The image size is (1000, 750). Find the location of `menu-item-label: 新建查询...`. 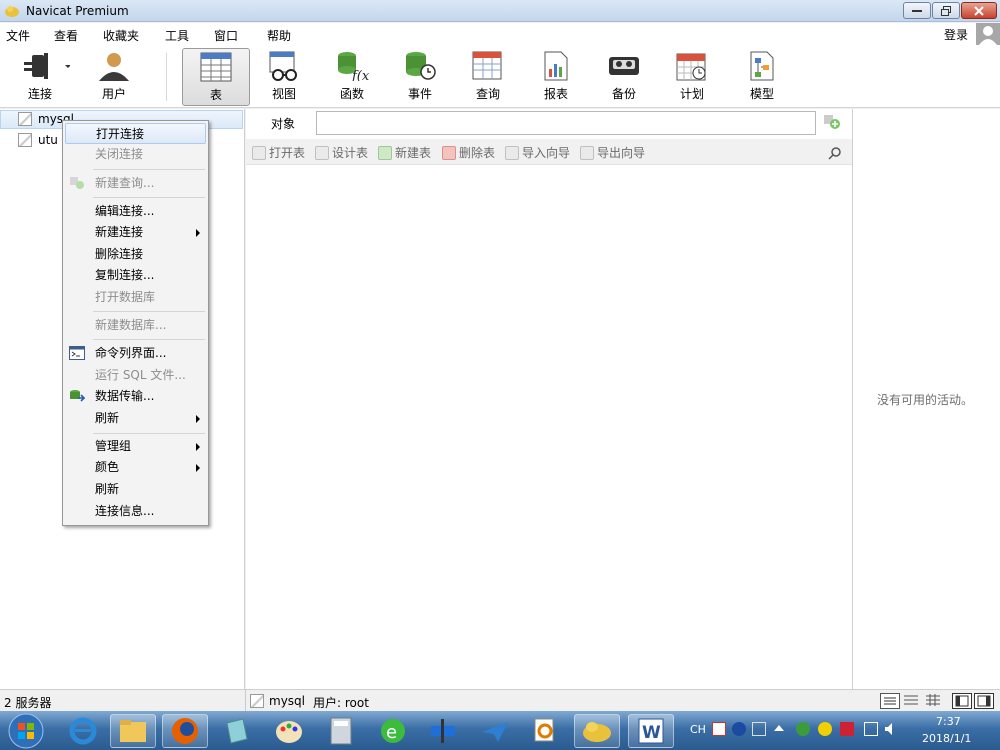

menu-item-label: 新建查询... is located at coordinates (125, 183).